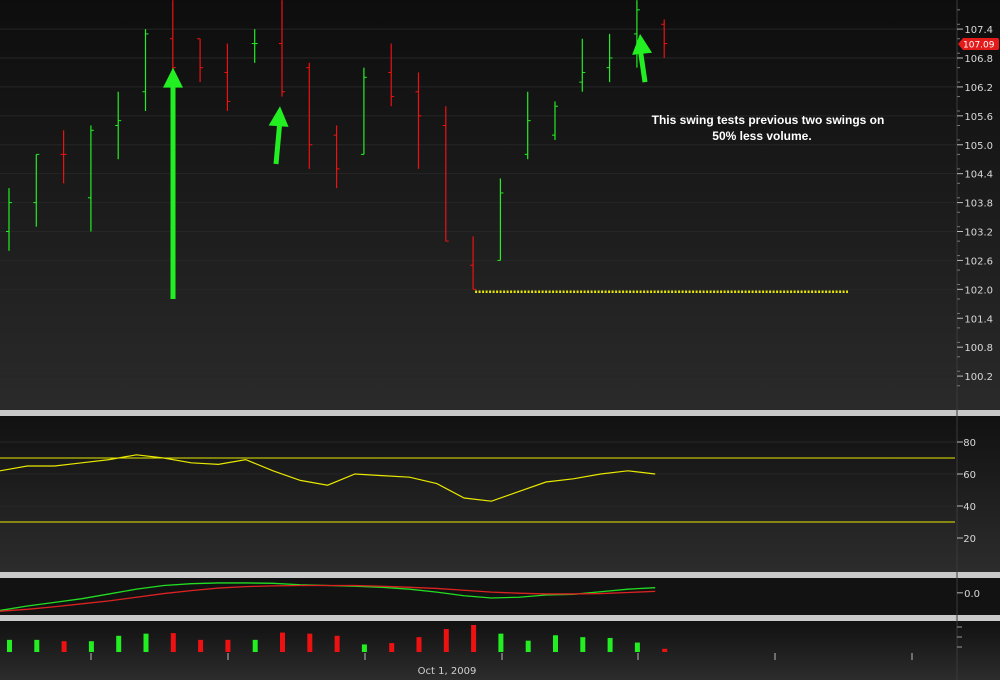 The image size is (1000, 680). Describe the element at coordinates (978, 377) in the screenshot. I see `price-tick-label: 100.2` at that location.